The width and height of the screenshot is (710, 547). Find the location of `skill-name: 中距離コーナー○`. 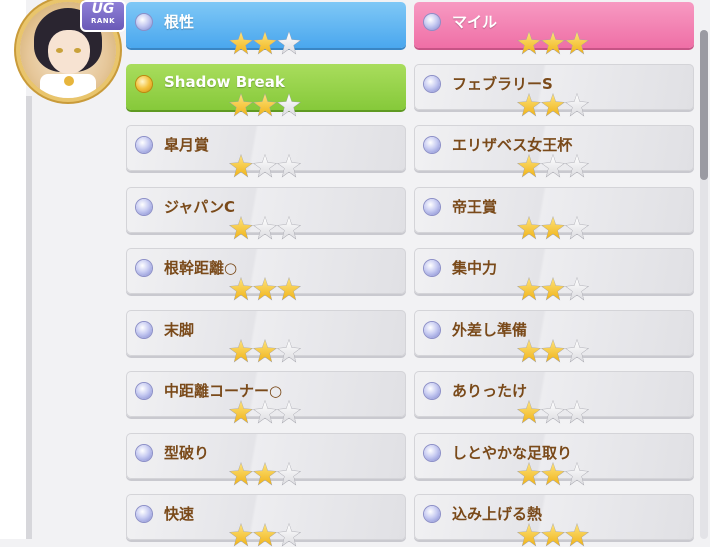

skill-name: 中距離コーナー○ is located at coordinates (223, 391).